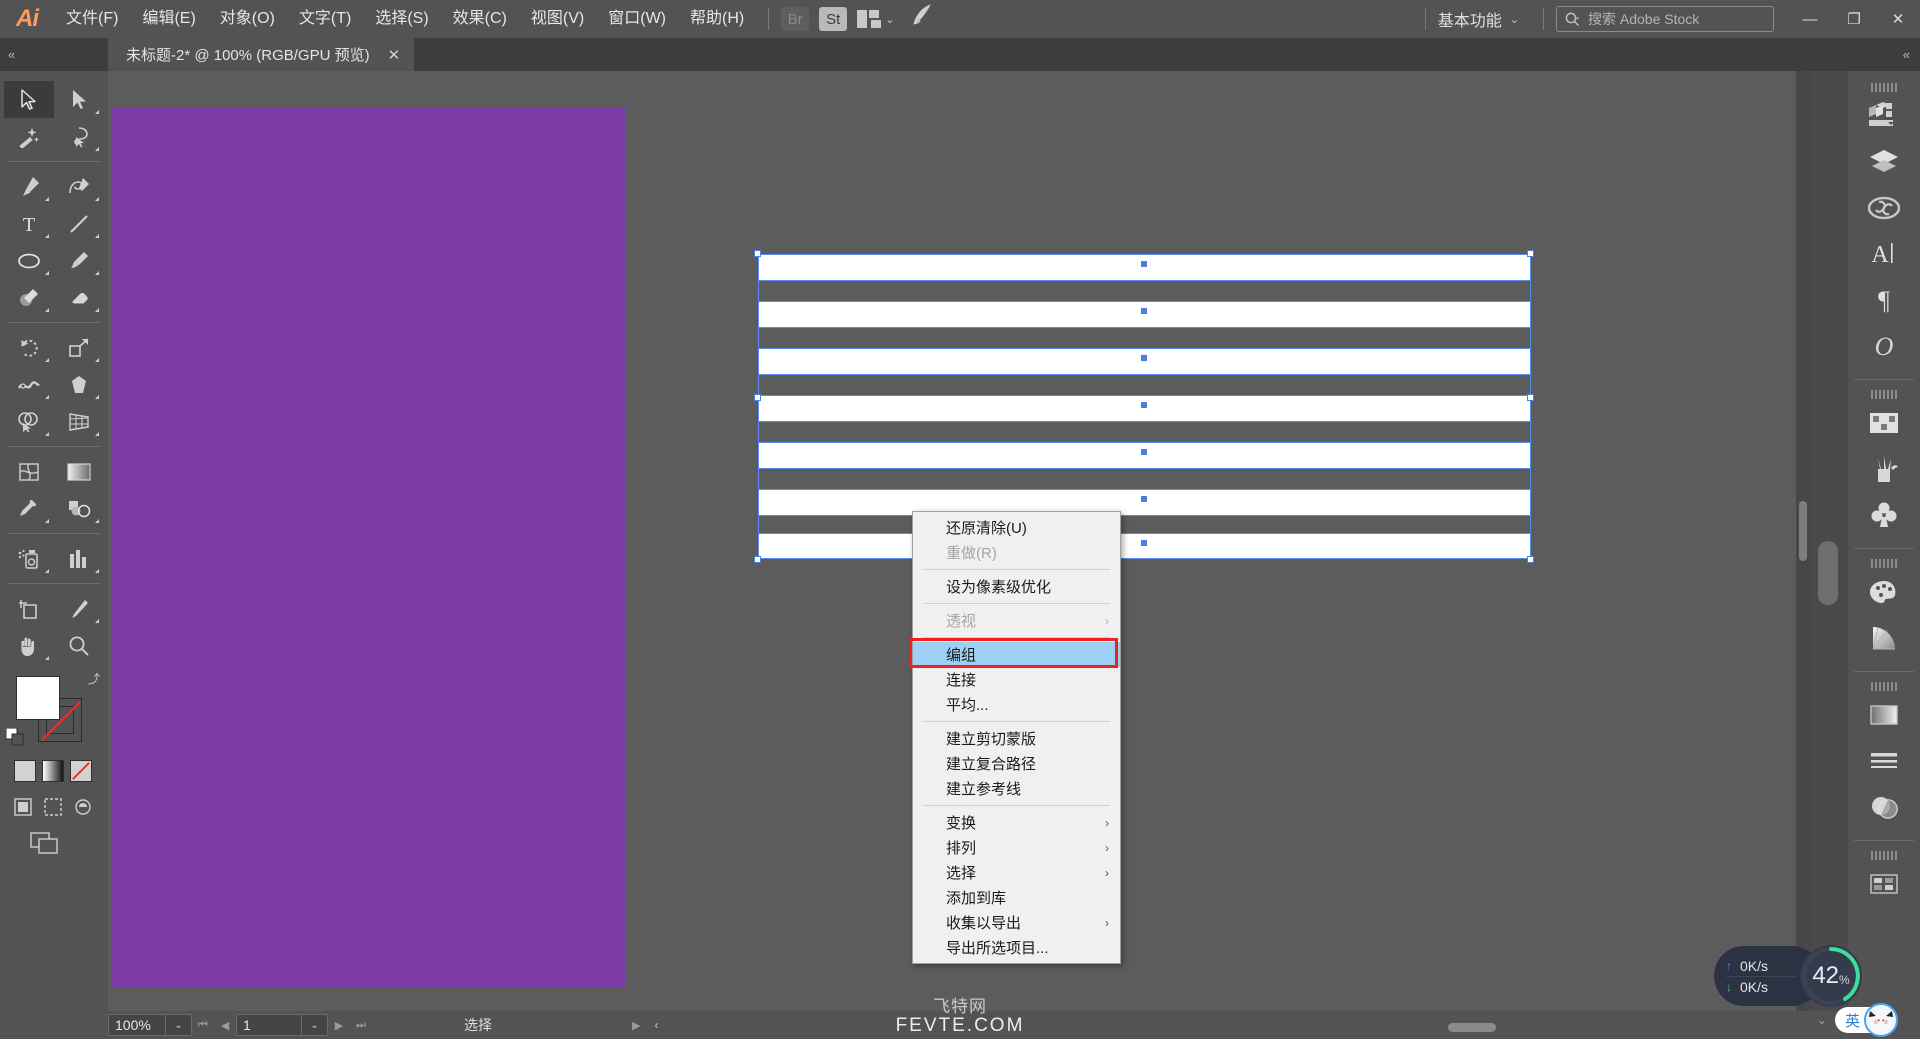 The image size is (1920, 1039). Describe the element at coordinates (247, 19) in the screenshot. I see `menu-object: 对象(O)` at that location.